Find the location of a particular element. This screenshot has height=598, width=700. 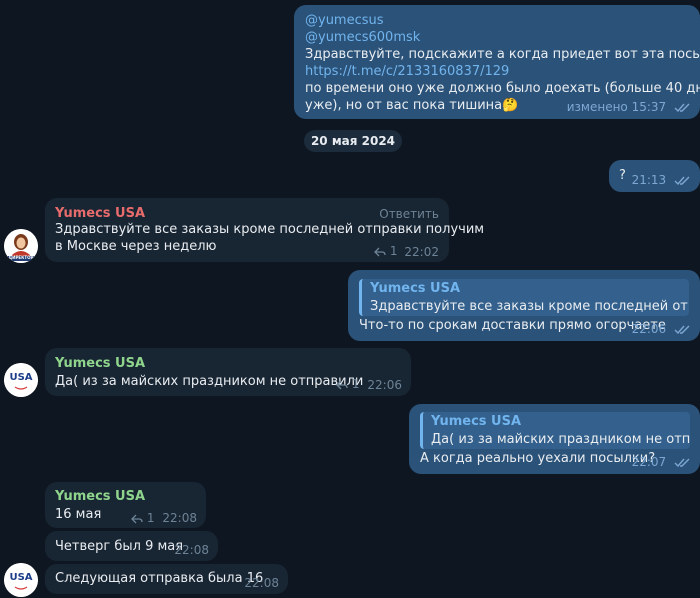

message-meta: 22:06 is located at coordinates (662, 329).